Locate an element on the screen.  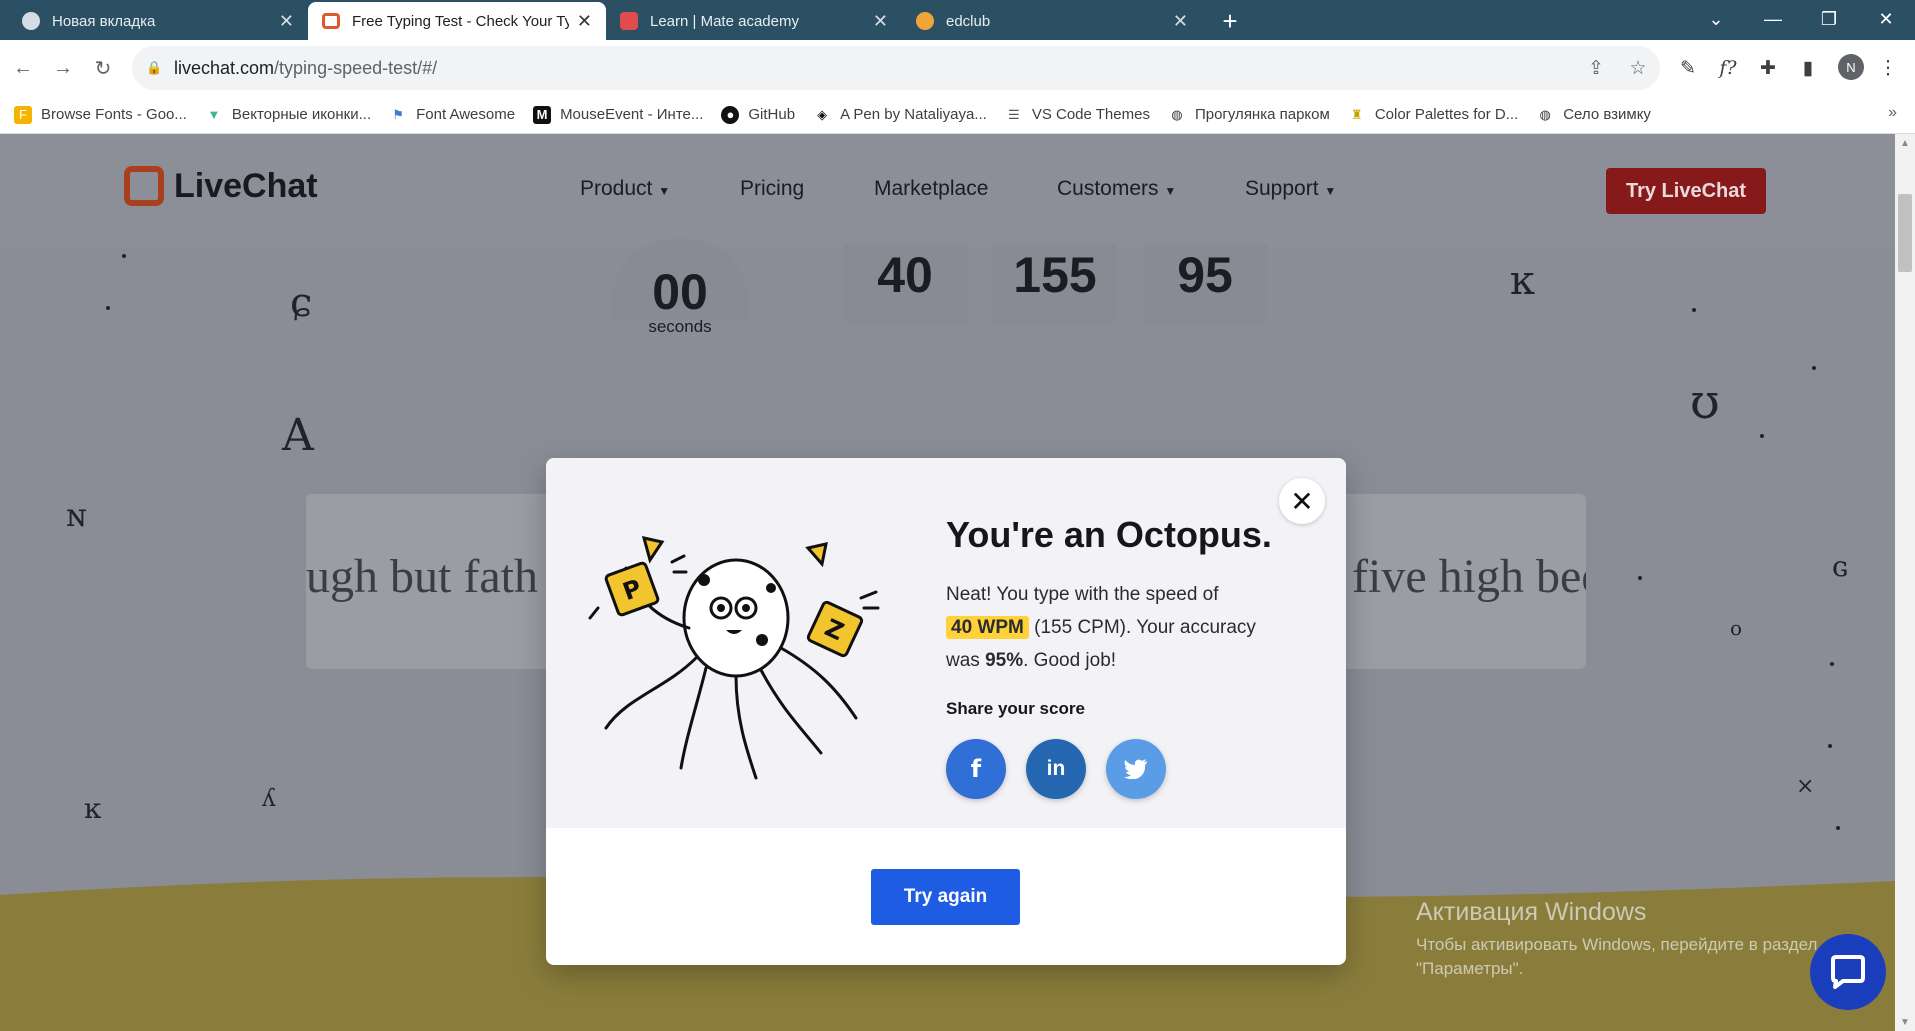
result-line3-pre: was is located at coordinates (966, 660).